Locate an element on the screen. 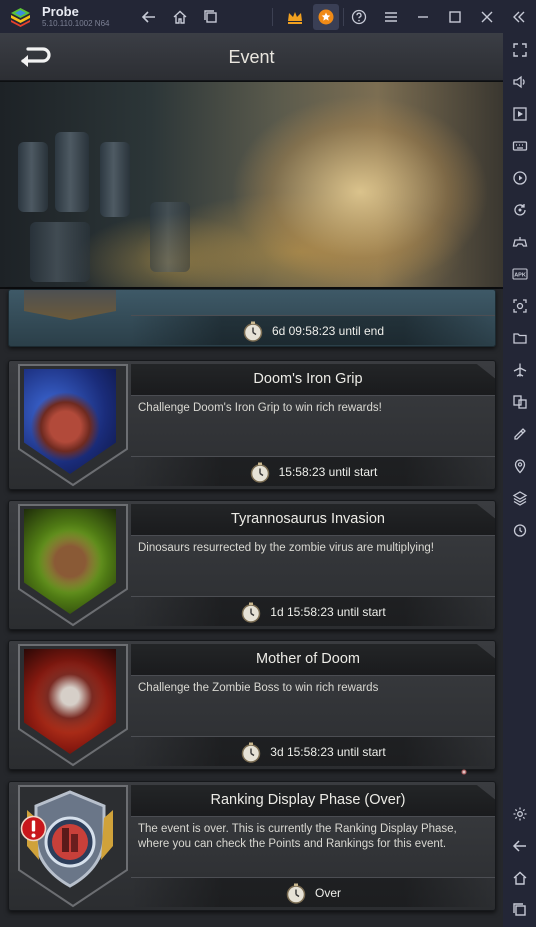 The image size is (536, 927). android-recents-icon is located at coordinates (519, 909).